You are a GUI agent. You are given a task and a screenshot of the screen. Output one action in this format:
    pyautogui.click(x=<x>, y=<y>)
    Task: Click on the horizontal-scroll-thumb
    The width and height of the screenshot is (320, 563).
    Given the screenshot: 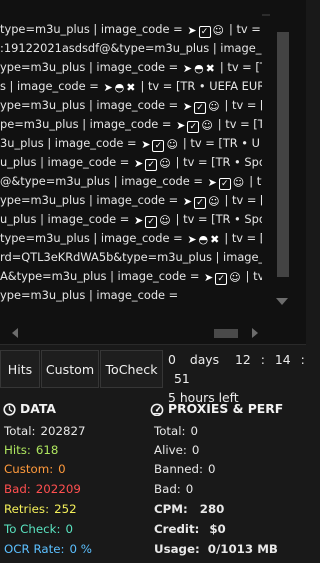 What is the action you would take?
    pyautogui.click(x=226, y=333)
    